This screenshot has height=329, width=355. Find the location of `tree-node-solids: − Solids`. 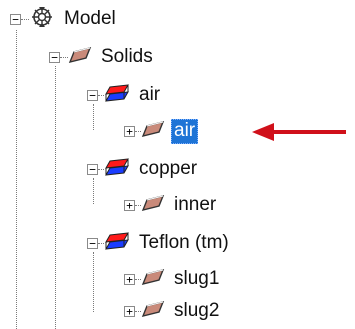

tree-node-solids: − Solids is located at coordinates (102, 57).